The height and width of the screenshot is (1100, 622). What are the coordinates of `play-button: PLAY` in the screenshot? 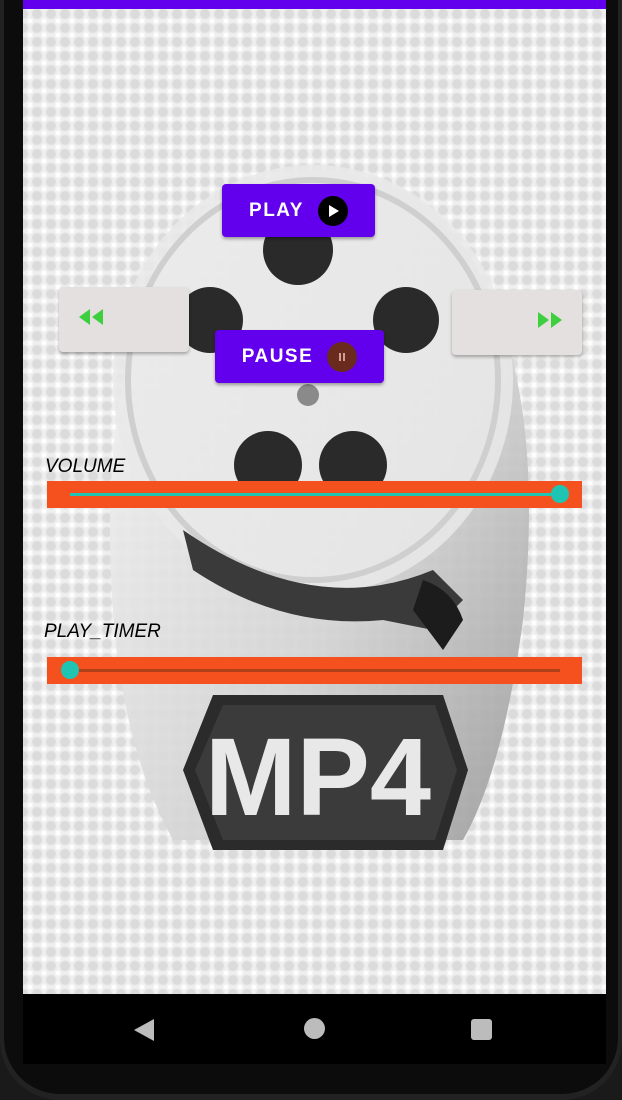 It's located at (298, 210).